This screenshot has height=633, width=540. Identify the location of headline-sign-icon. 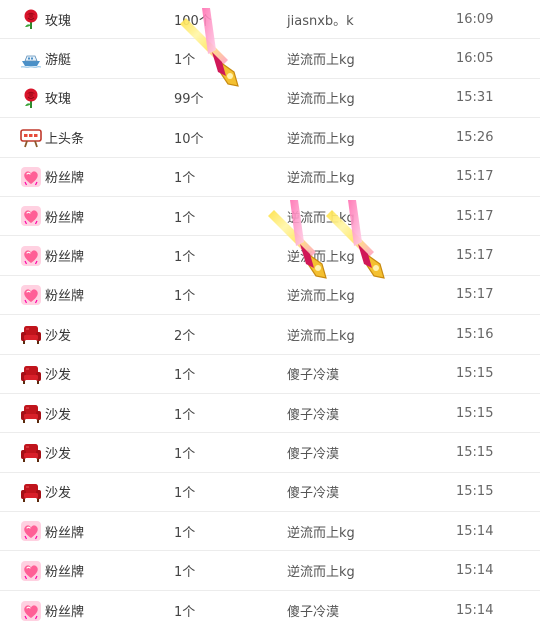
(31, 137).